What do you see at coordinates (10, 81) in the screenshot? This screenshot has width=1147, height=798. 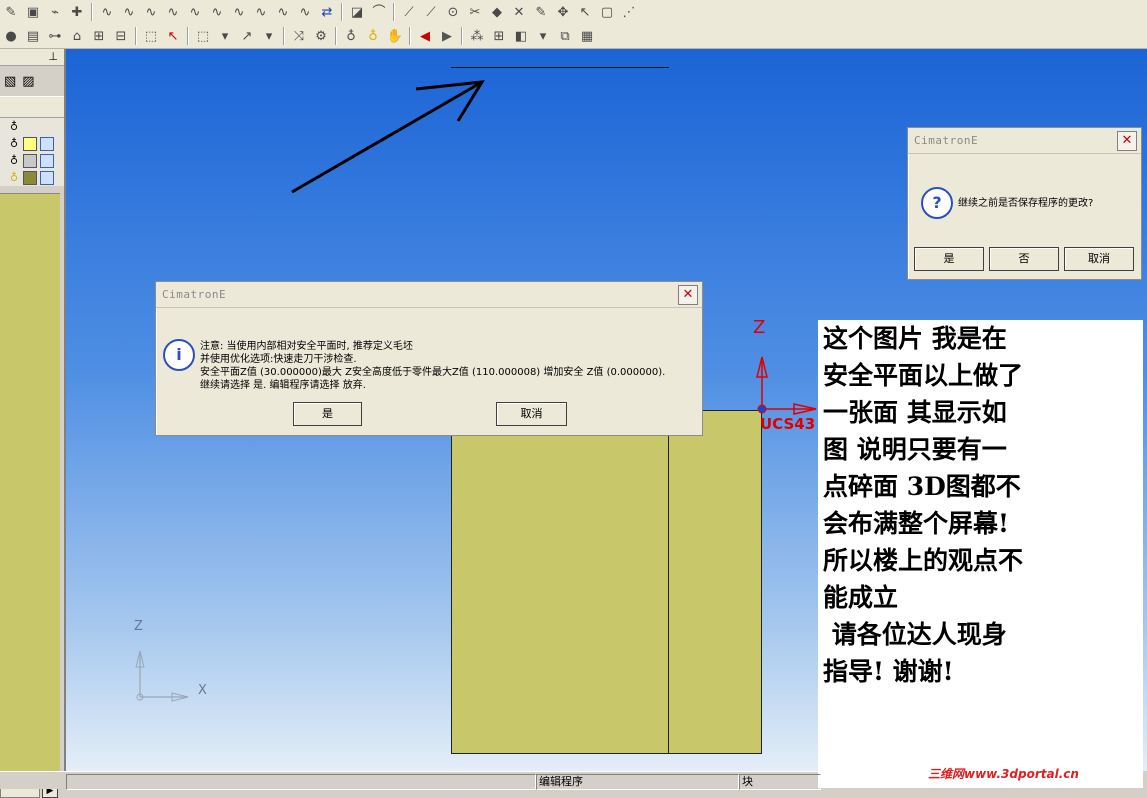 I see `layer-tool-icon: ▧` at bounding box center [10, 81].